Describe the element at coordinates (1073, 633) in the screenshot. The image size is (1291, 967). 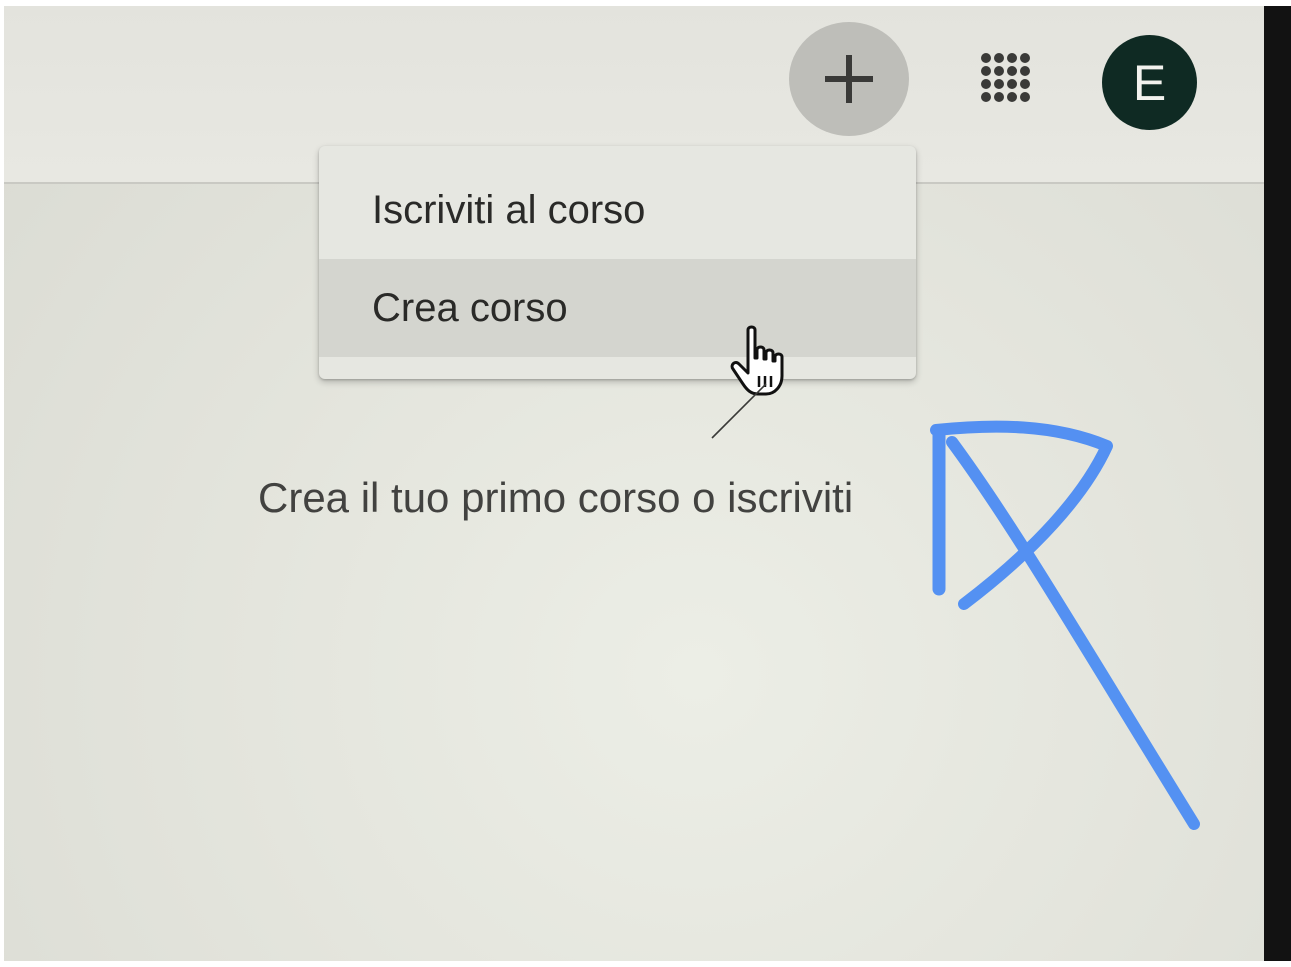
I see `annotation-stroke-diagonal` at that location.